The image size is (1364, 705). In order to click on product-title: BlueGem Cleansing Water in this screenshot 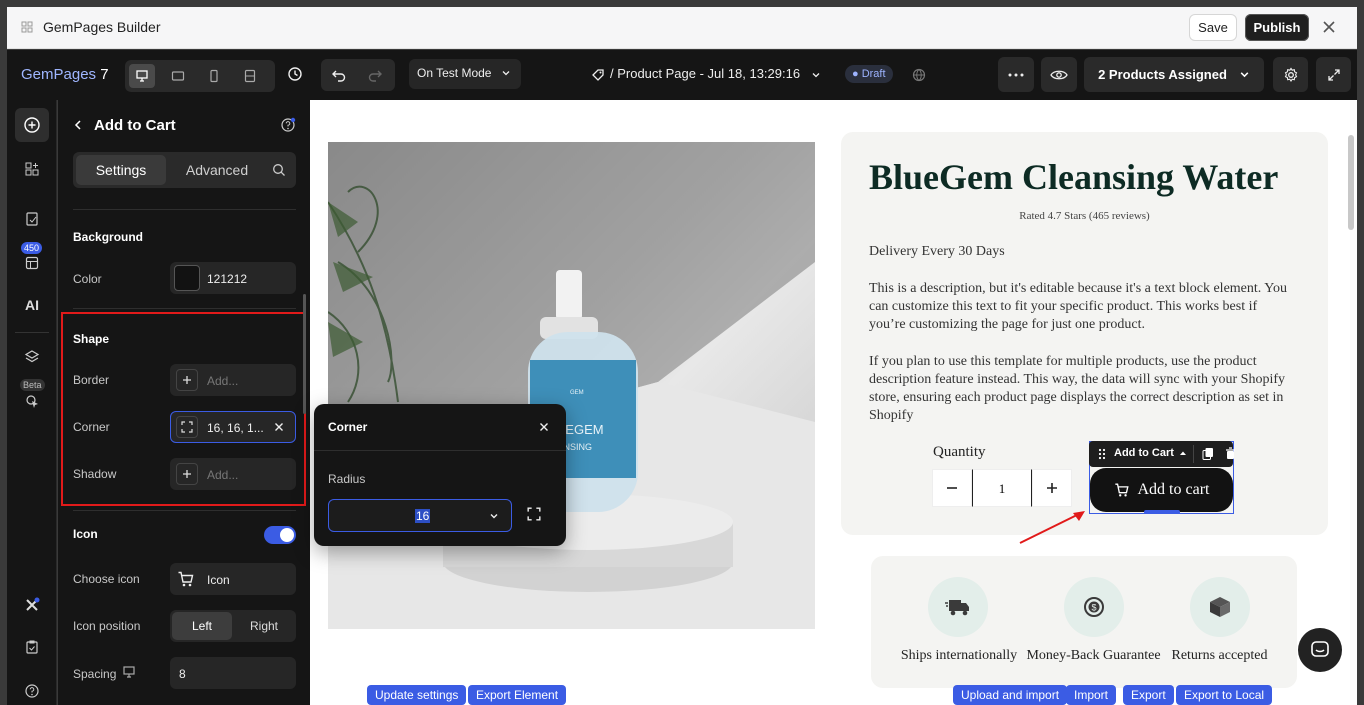, I will do `click(1073, 177)`.